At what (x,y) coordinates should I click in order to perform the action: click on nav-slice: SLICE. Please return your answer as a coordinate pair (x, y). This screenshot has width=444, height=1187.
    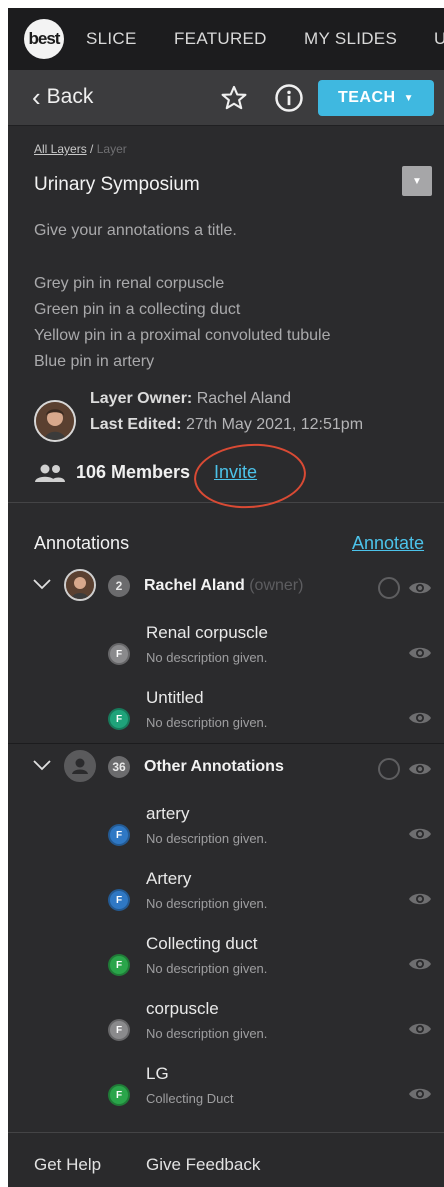
    Looking at the image, I should click on (111, 39).